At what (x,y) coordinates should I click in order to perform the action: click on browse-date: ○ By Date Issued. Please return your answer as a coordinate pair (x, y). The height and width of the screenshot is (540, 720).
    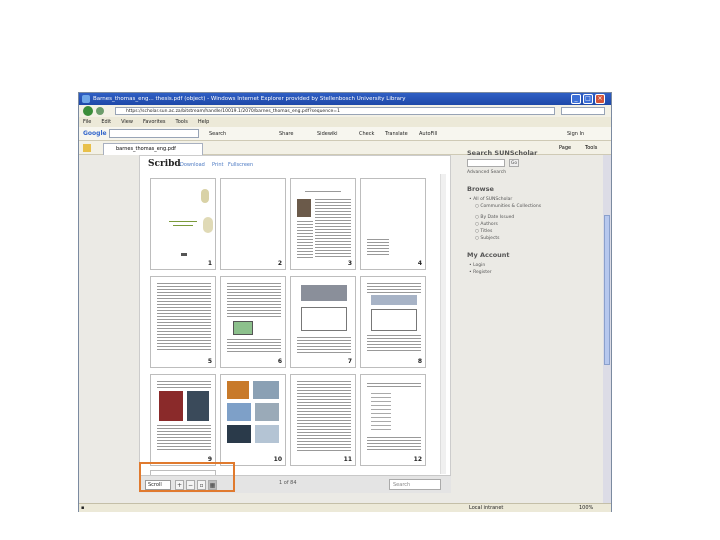
    Looking at the image, I should click on (494, 217).